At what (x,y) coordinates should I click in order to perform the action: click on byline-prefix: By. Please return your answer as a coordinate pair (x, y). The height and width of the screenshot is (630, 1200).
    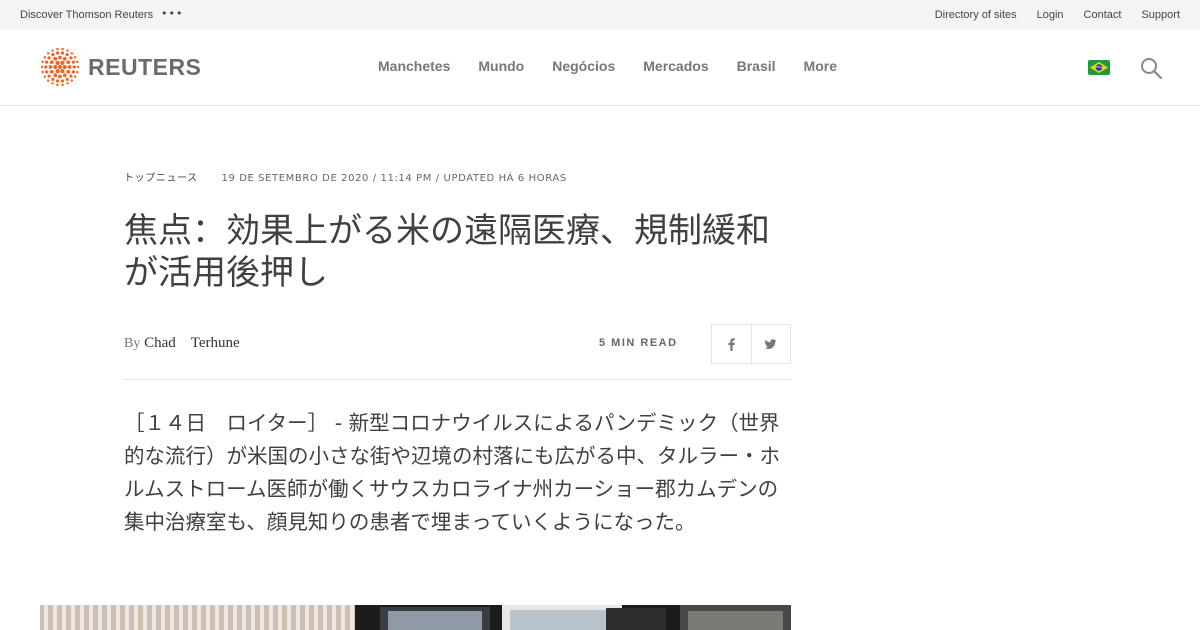
    Looking at the image, I should click on (132, 343).